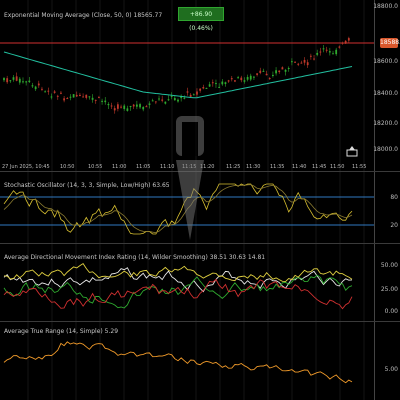 This screenshot has height=400, width=400. I want to click on adx-tick: 50.00, so click(389, 265).